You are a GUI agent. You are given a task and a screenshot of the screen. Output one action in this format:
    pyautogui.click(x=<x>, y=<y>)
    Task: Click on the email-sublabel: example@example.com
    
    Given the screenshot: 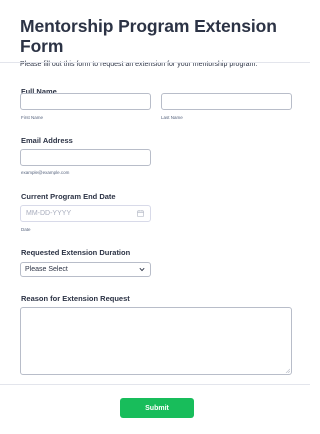 What is the action you would take?
    pyautogui.click(x=45, y=172)
    